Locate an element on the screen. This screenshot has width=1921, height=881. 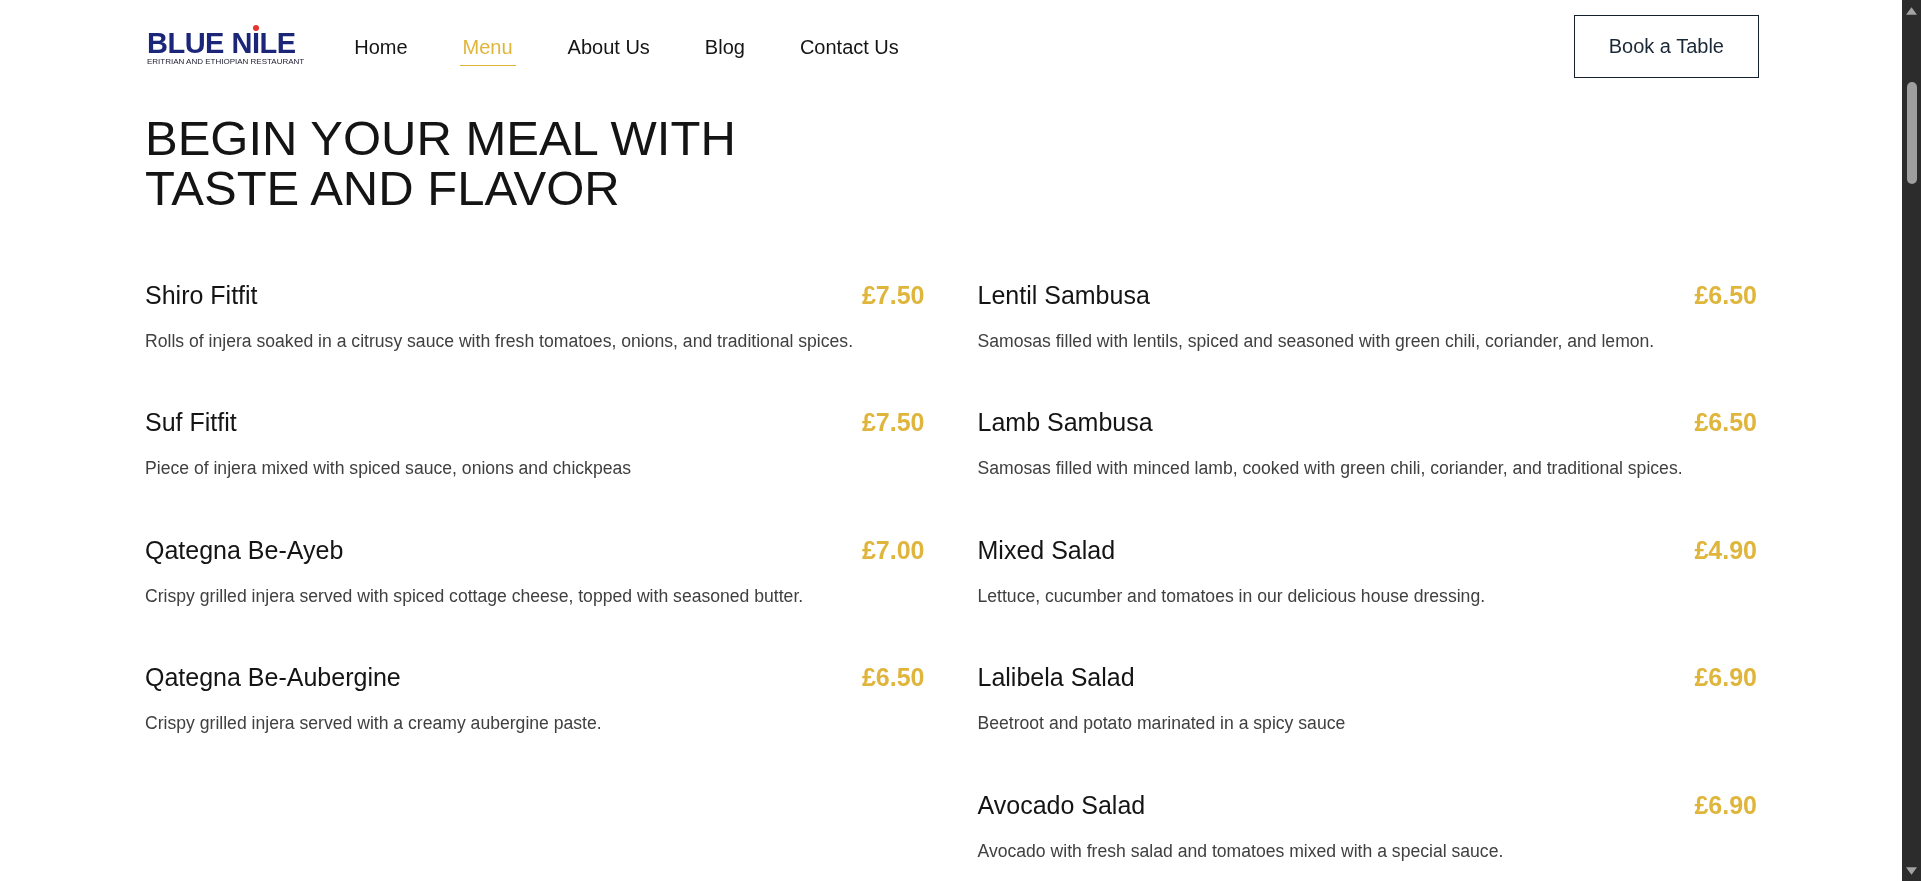
logo-wordmark: BLUE NILE is located at coordinates (222, 43).